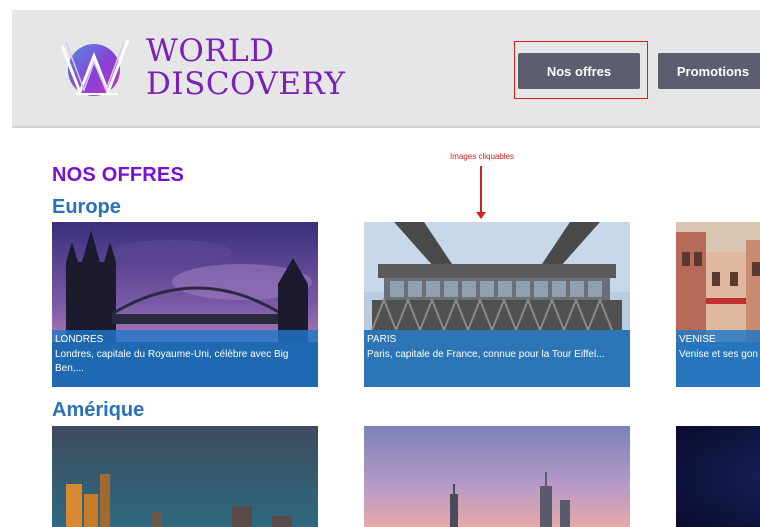 The width and height of the screenshot is (760, 527). What do you see at coordinates (118, 175) in the screenshot?
I see `page-title: NOS OFFRES` at bounding box center [118, 175].